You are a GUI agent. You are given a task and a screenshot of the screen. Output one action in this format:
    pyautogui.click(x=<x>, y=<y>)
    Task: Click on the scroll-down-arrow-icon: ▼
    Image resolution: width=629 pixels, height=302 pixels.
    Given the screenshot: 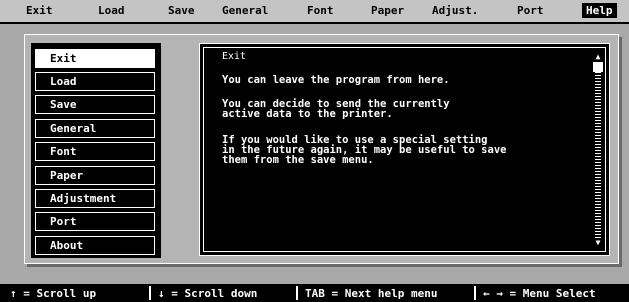 What is the action you would take?
    pyautogui.click(x=598, y=243)
    